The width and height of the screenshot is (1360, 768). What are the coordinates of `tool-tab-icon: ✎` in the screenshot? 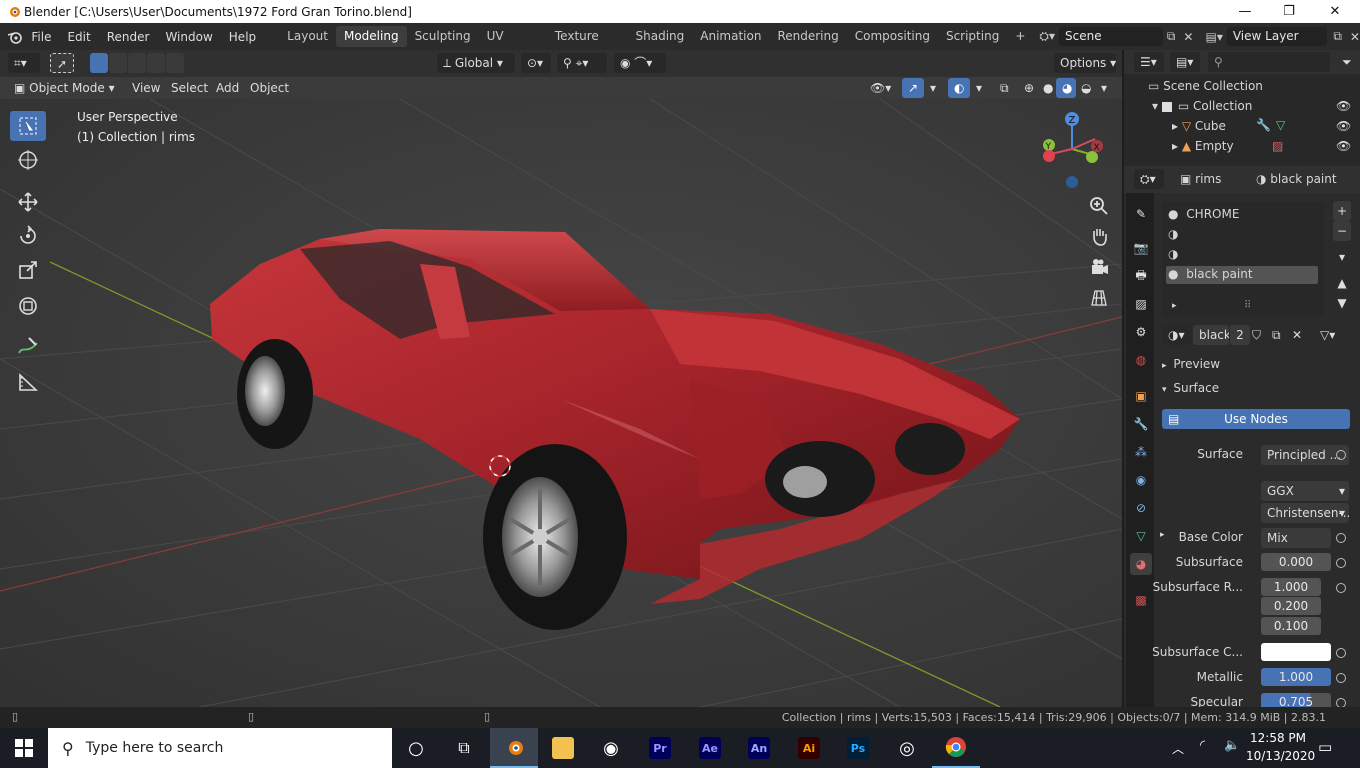 It's located at (1141, 214).